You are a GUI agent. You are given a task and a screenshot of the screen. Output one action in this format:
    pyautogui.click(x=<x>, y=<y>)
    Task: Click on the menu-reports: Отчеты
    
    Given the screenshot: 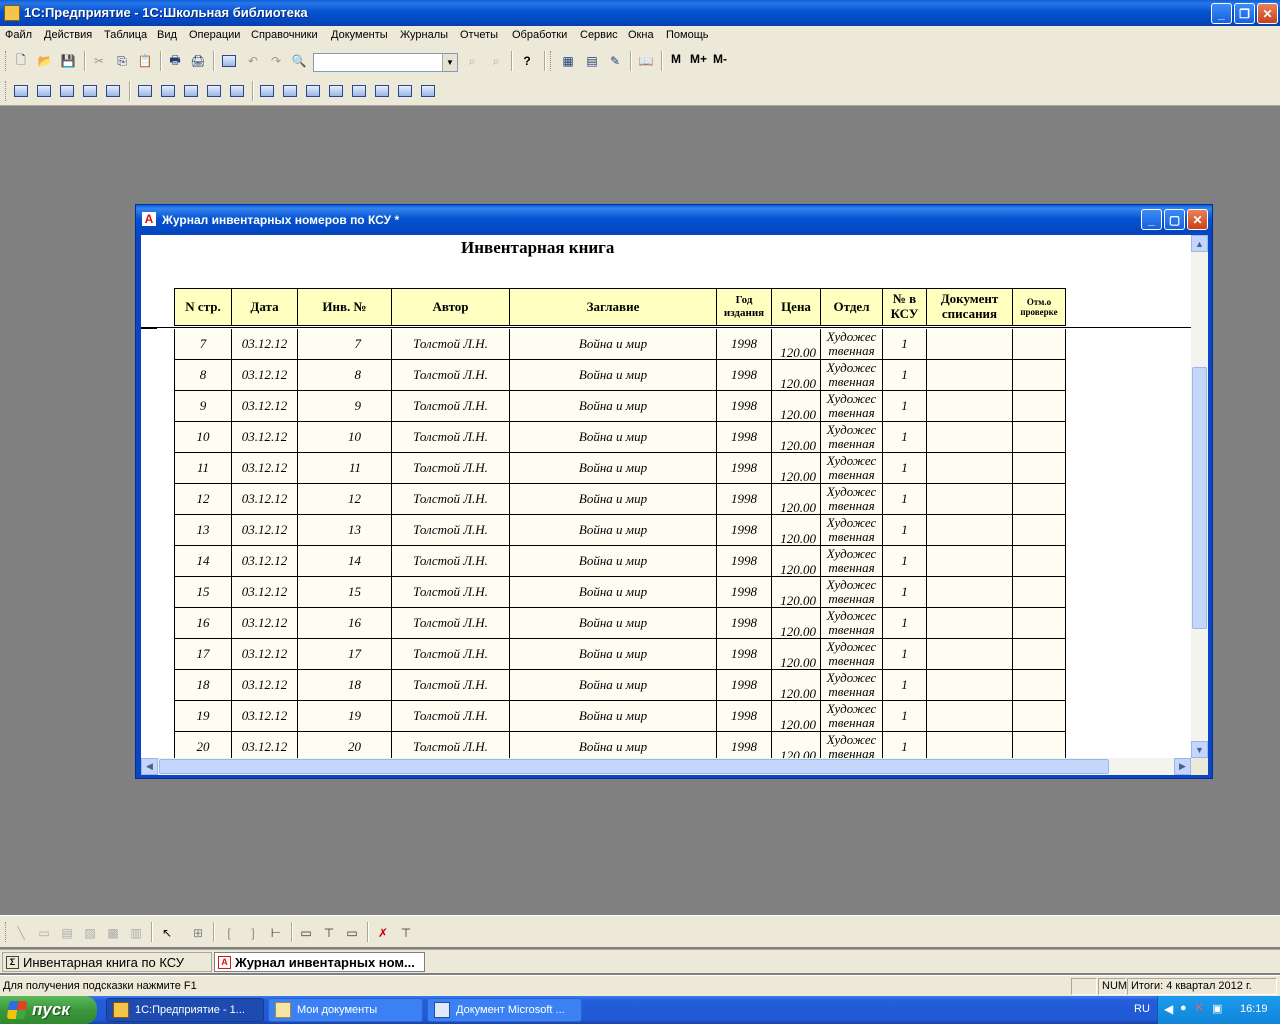 What is the action you would take?
    pyautogui.click(x=479, y=35)
    